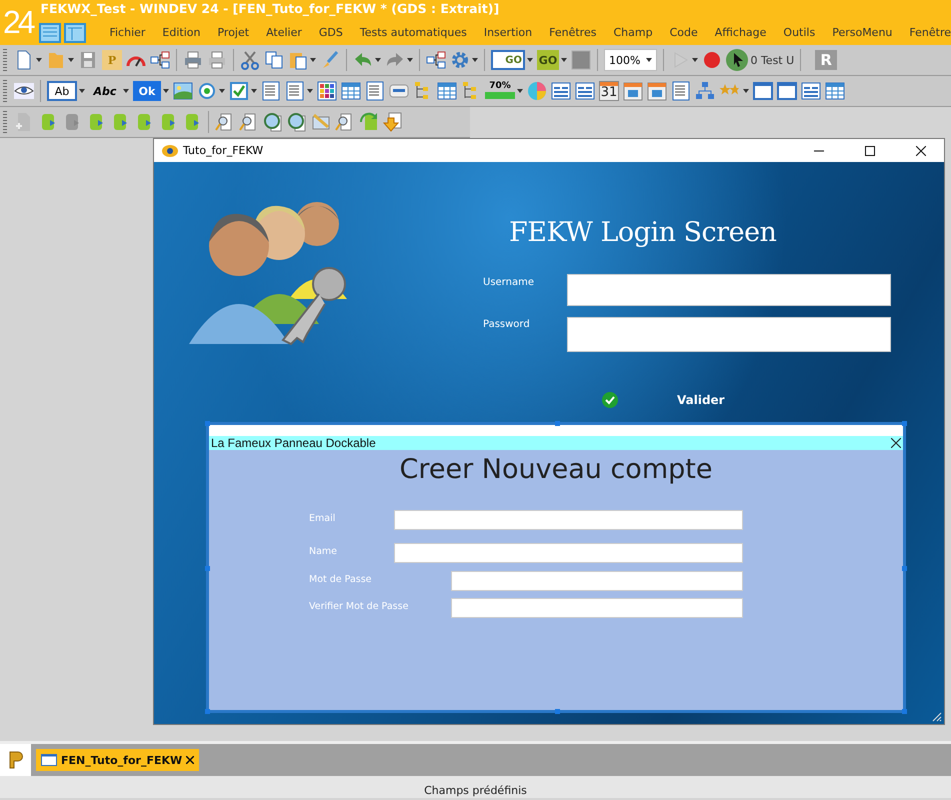  I want to click on field-label: Username, so click(508, 282).